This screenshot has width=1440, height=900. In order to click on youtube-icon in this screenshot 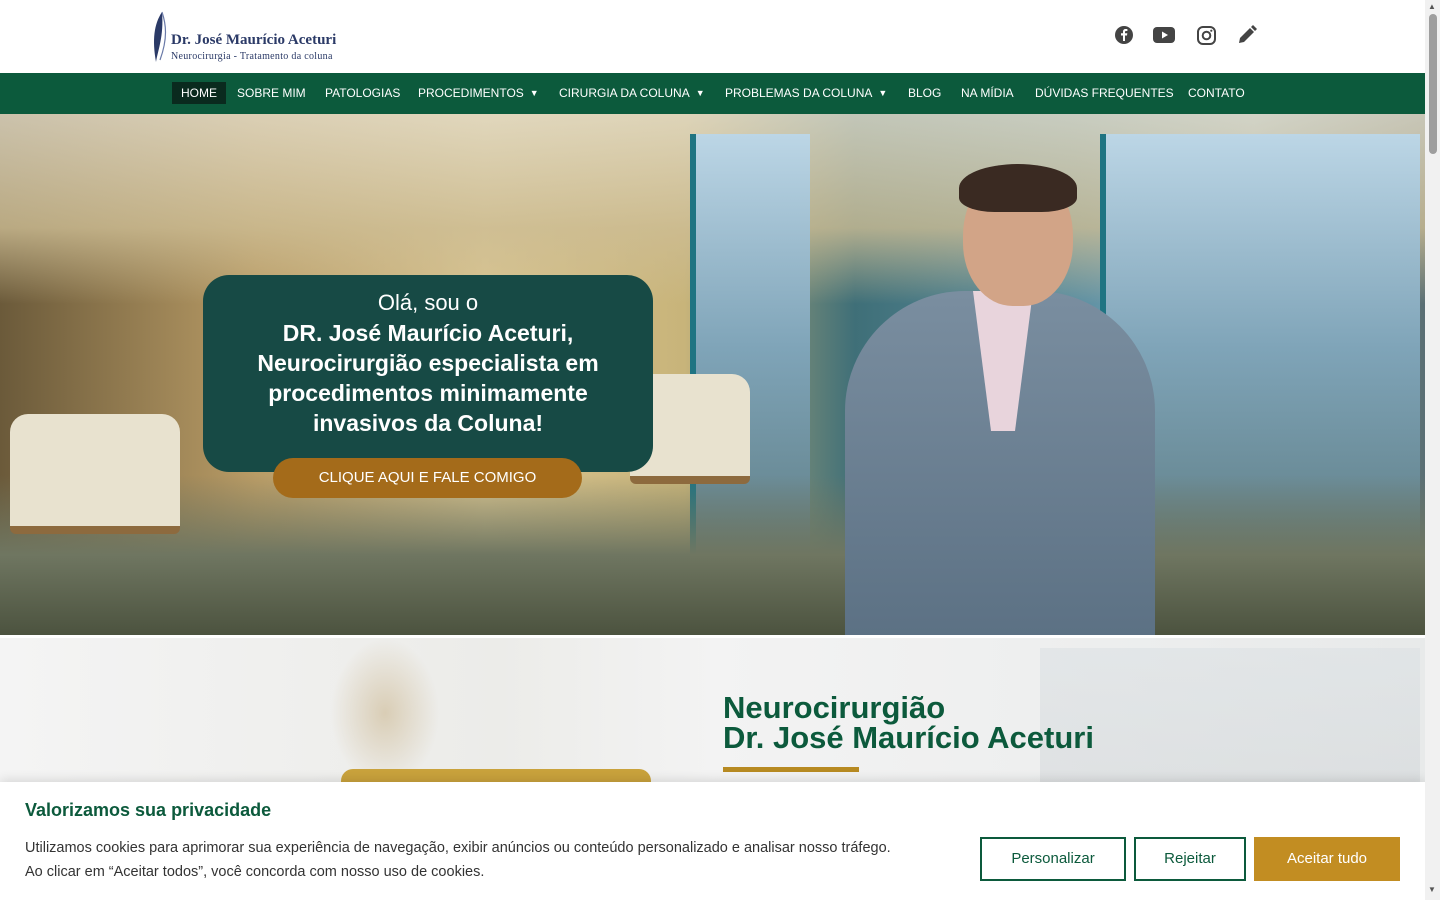, I will do `click(1164, 35)`.